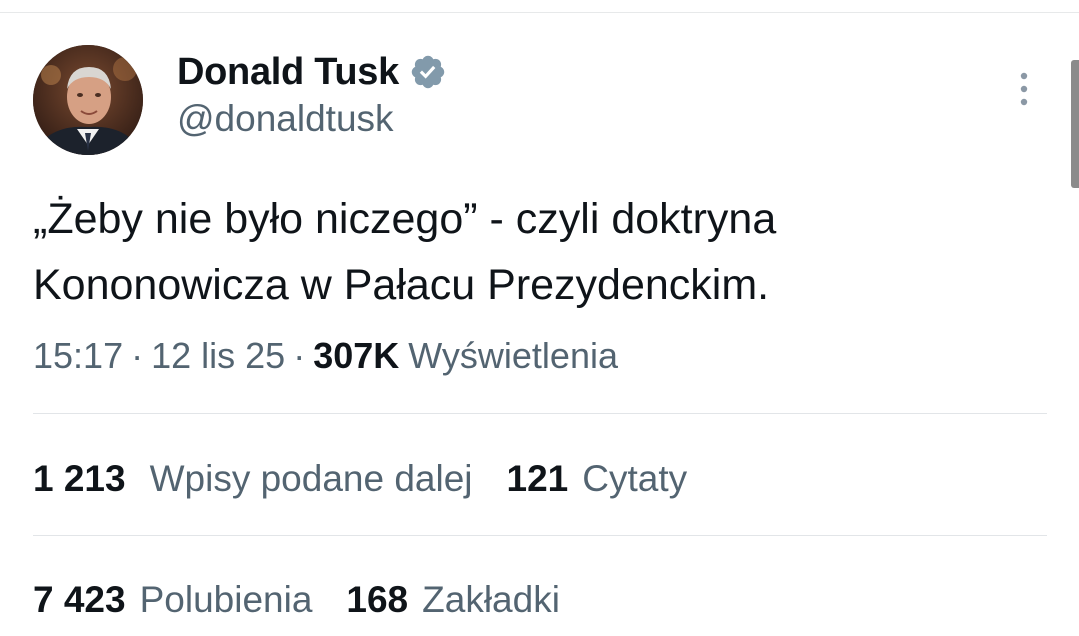  What do you see at coordinates (635, 478) in the screenshot?
I see `quotes-label: Cytaty` at bounding box center [635, 478].